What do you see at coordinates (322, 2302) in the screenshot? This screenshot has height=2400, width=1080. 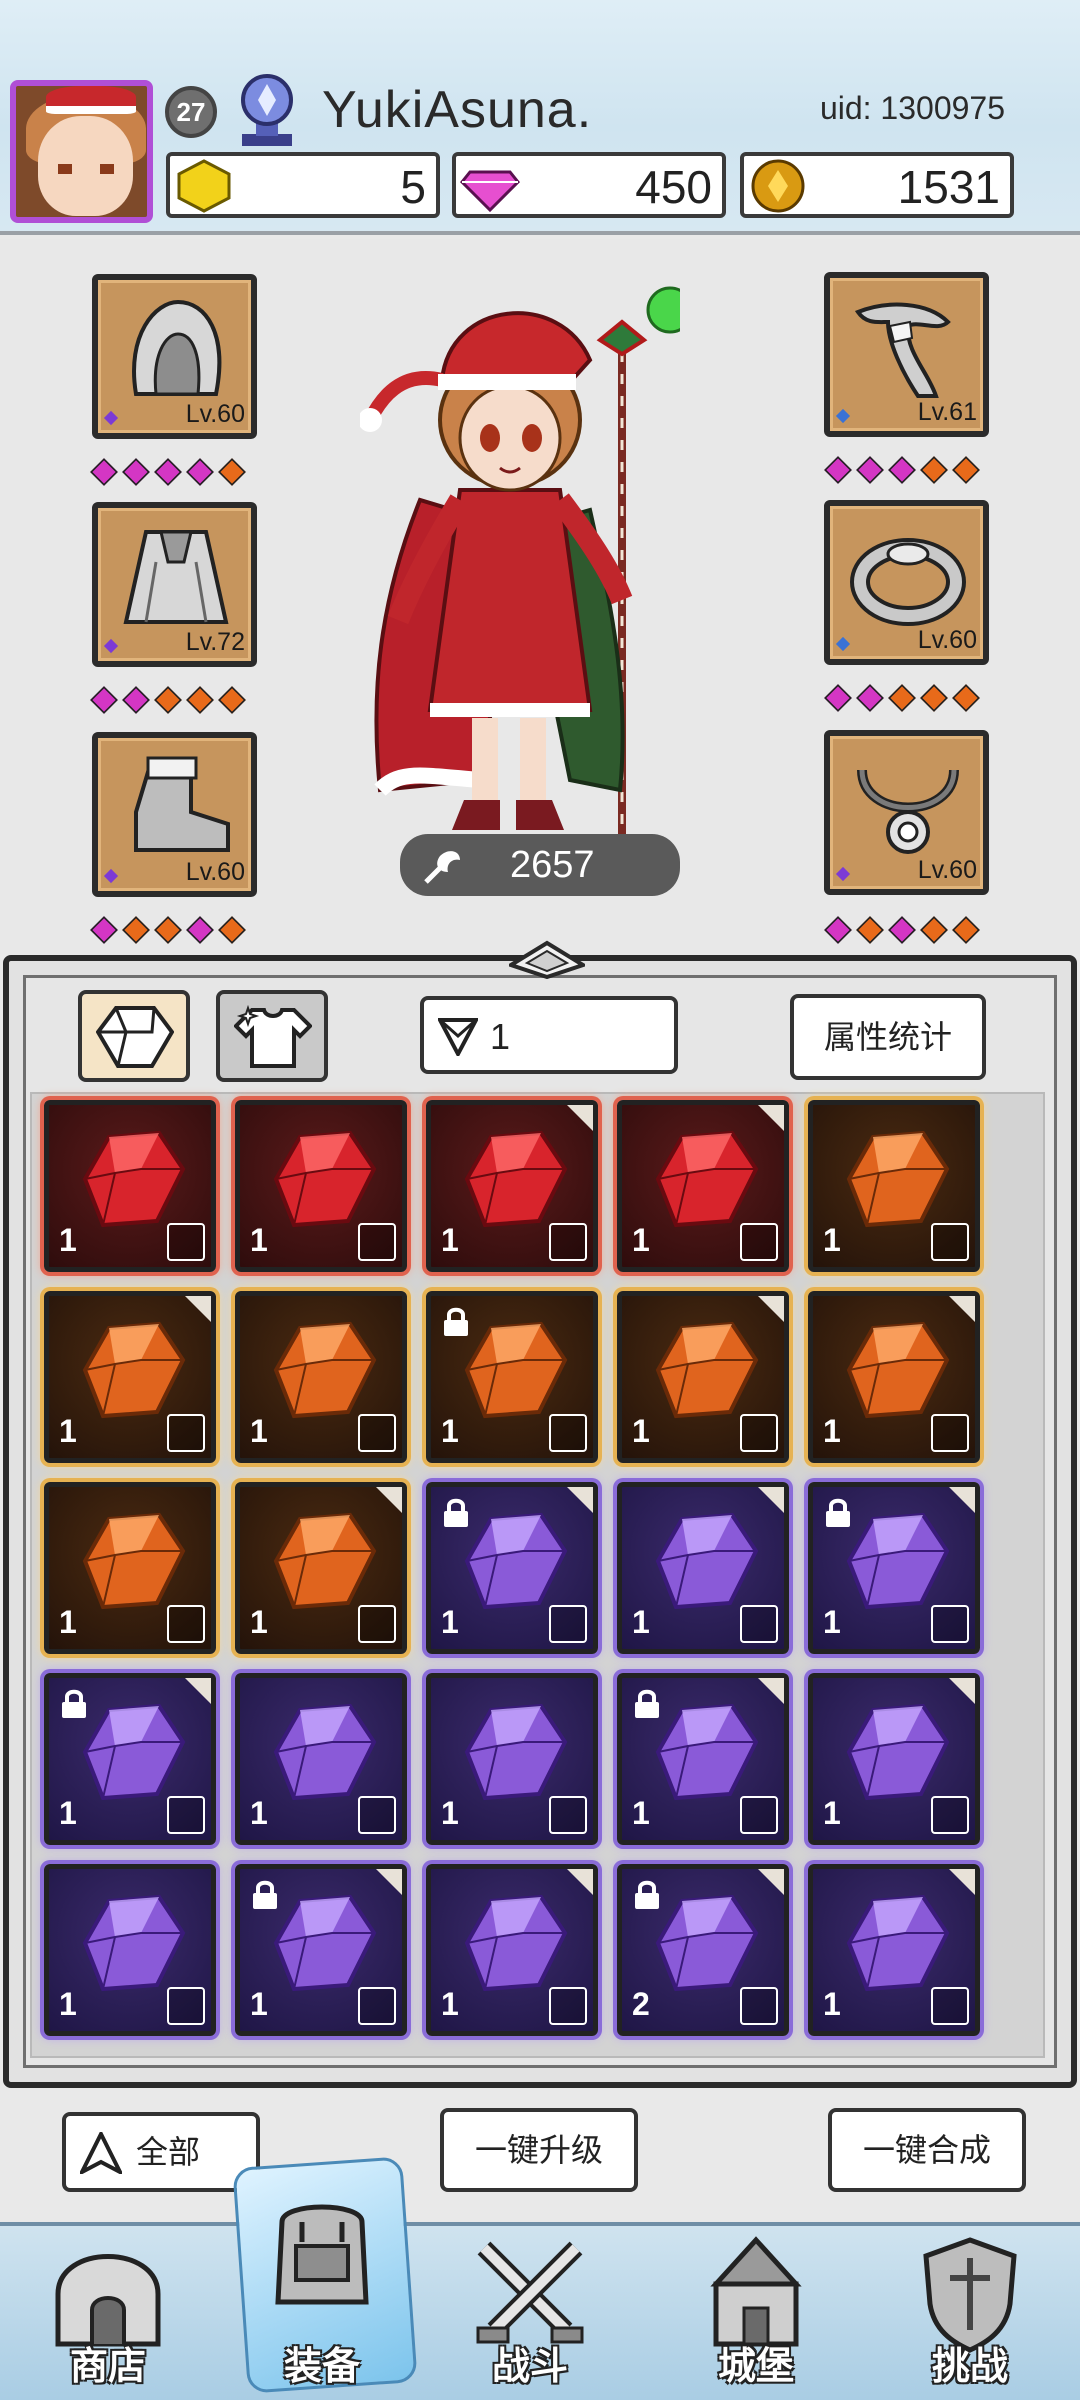 I see `nav-equipment: 装备` at bounding box center [322, 2302].